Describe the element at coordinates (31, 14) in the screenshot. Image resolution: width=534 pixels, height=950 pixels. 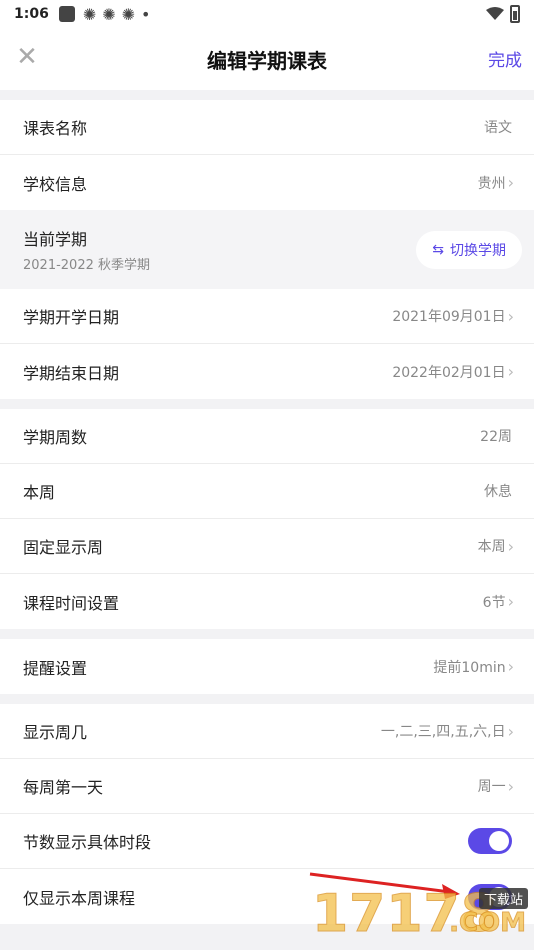
I see `status-time: 1:06` at that location.